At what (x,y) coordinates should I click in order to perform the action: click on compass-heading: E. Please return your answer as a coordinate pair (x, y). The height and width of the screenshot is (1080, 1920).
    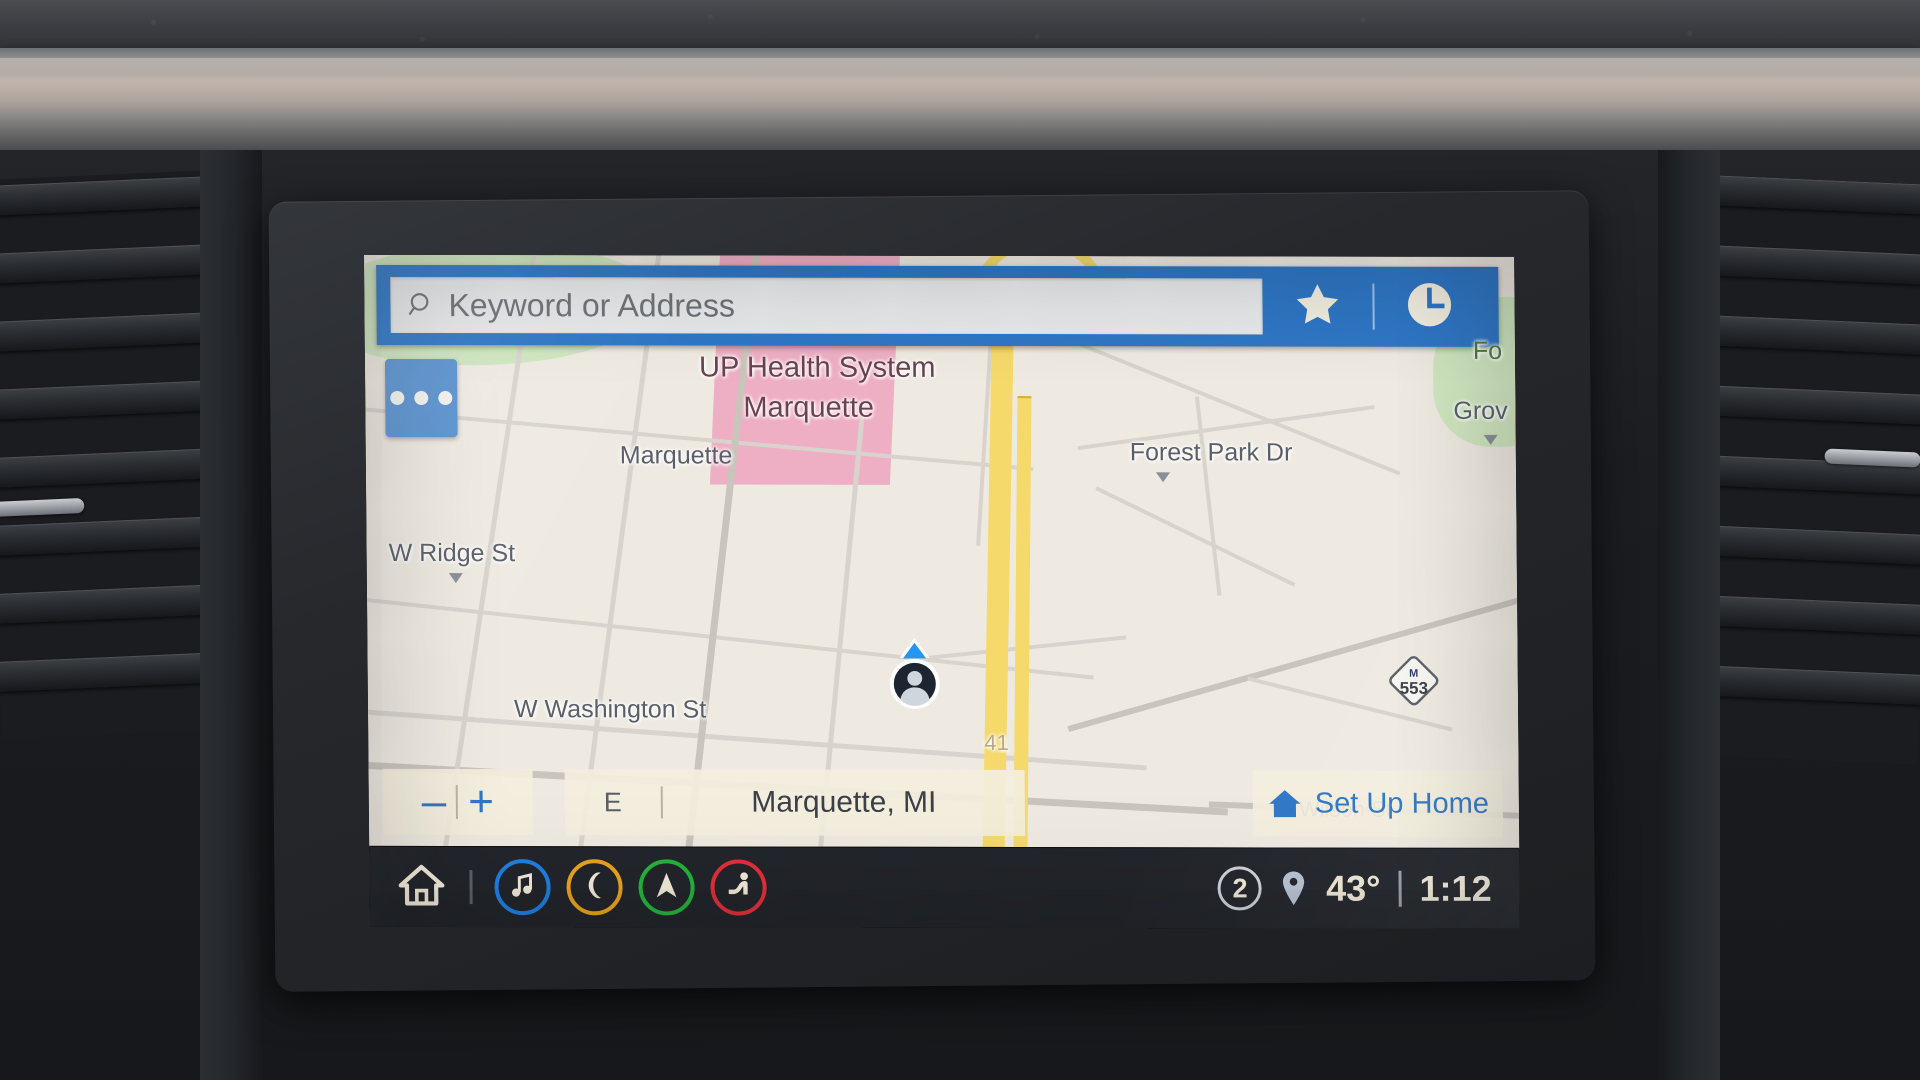
    Looking at the image, I should click on (612, 801).